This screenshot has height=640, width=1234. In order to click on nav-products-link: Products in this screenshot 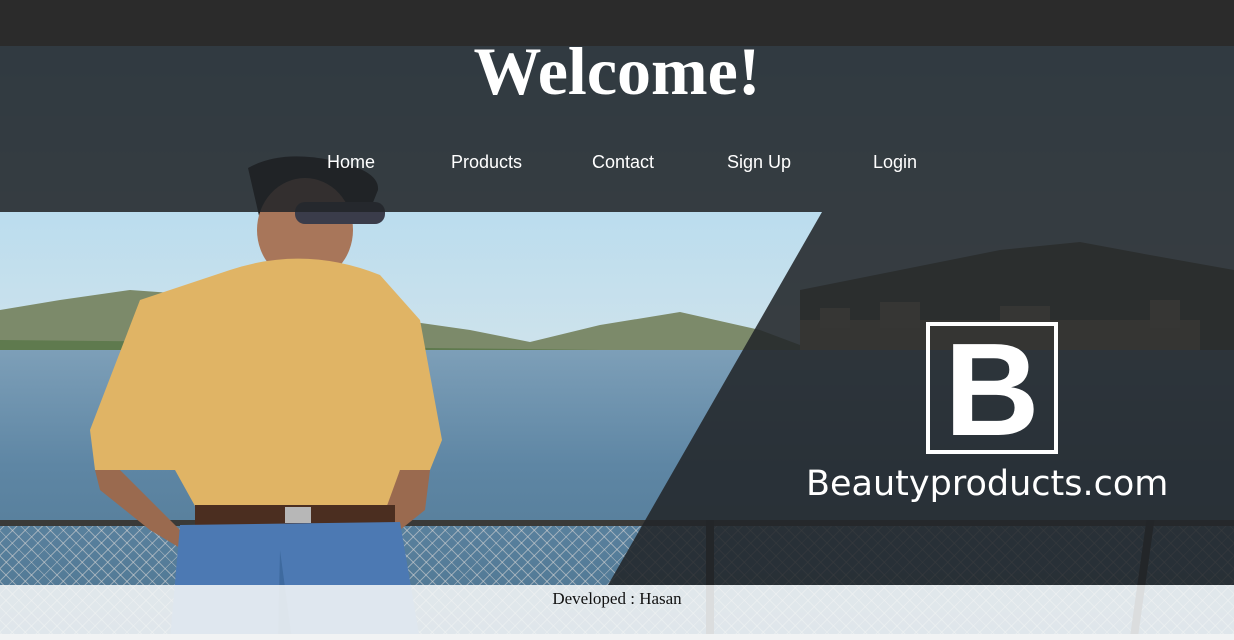, I will do `click(486, 162)`.